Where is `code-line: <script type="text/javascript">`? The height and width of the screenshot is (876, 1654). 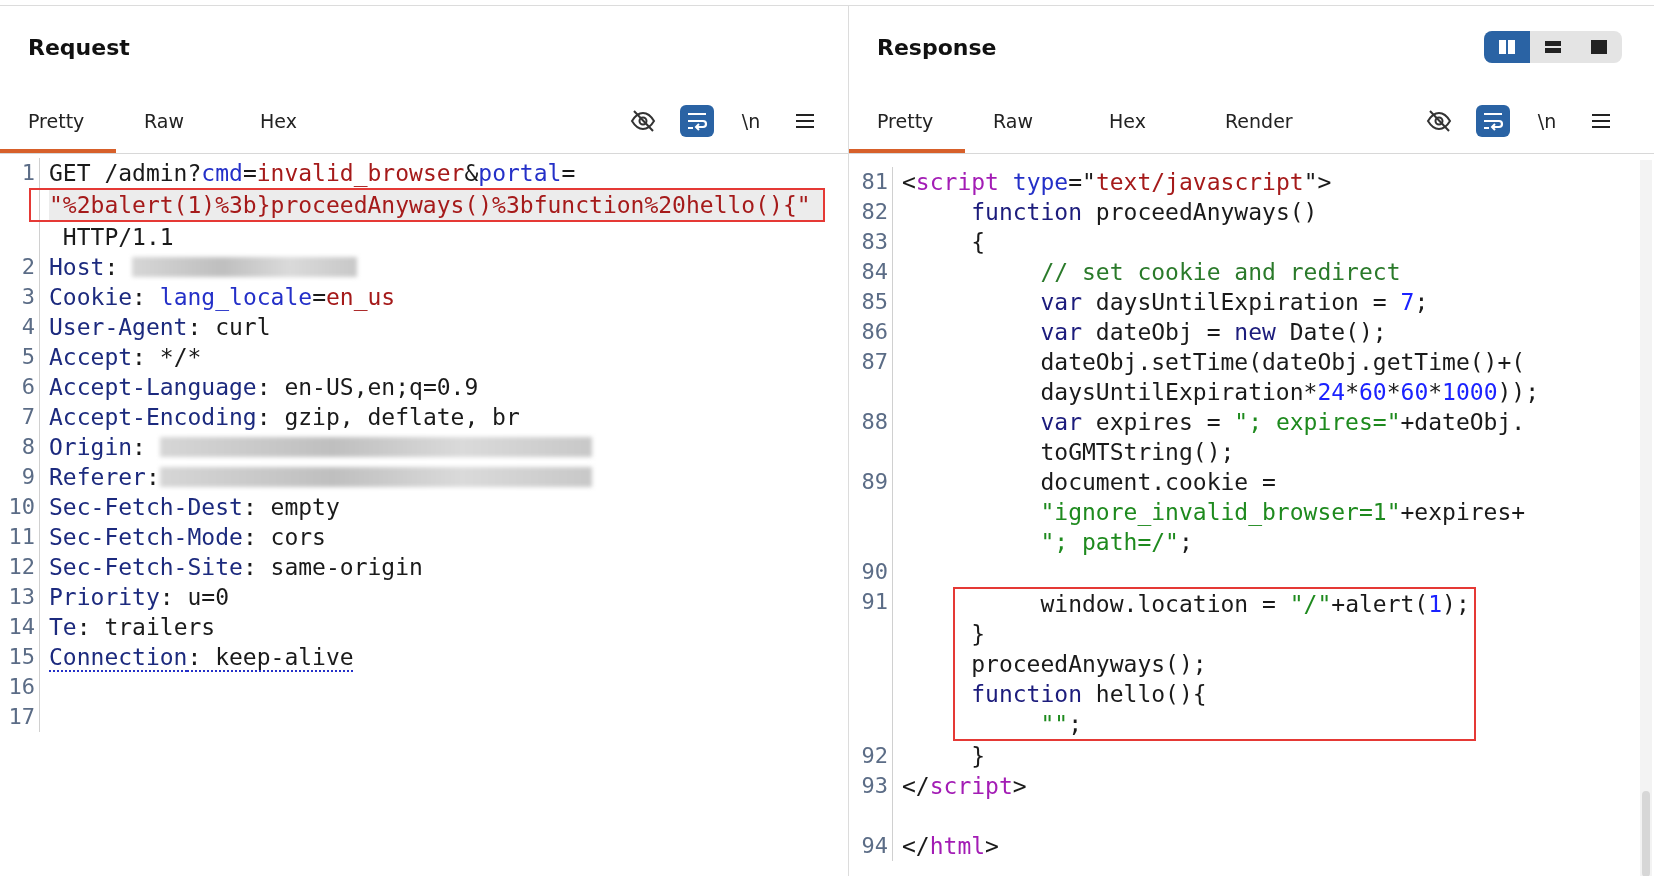
code-line: <script type="text/javascript"> is located at coordinates (1117, 182).